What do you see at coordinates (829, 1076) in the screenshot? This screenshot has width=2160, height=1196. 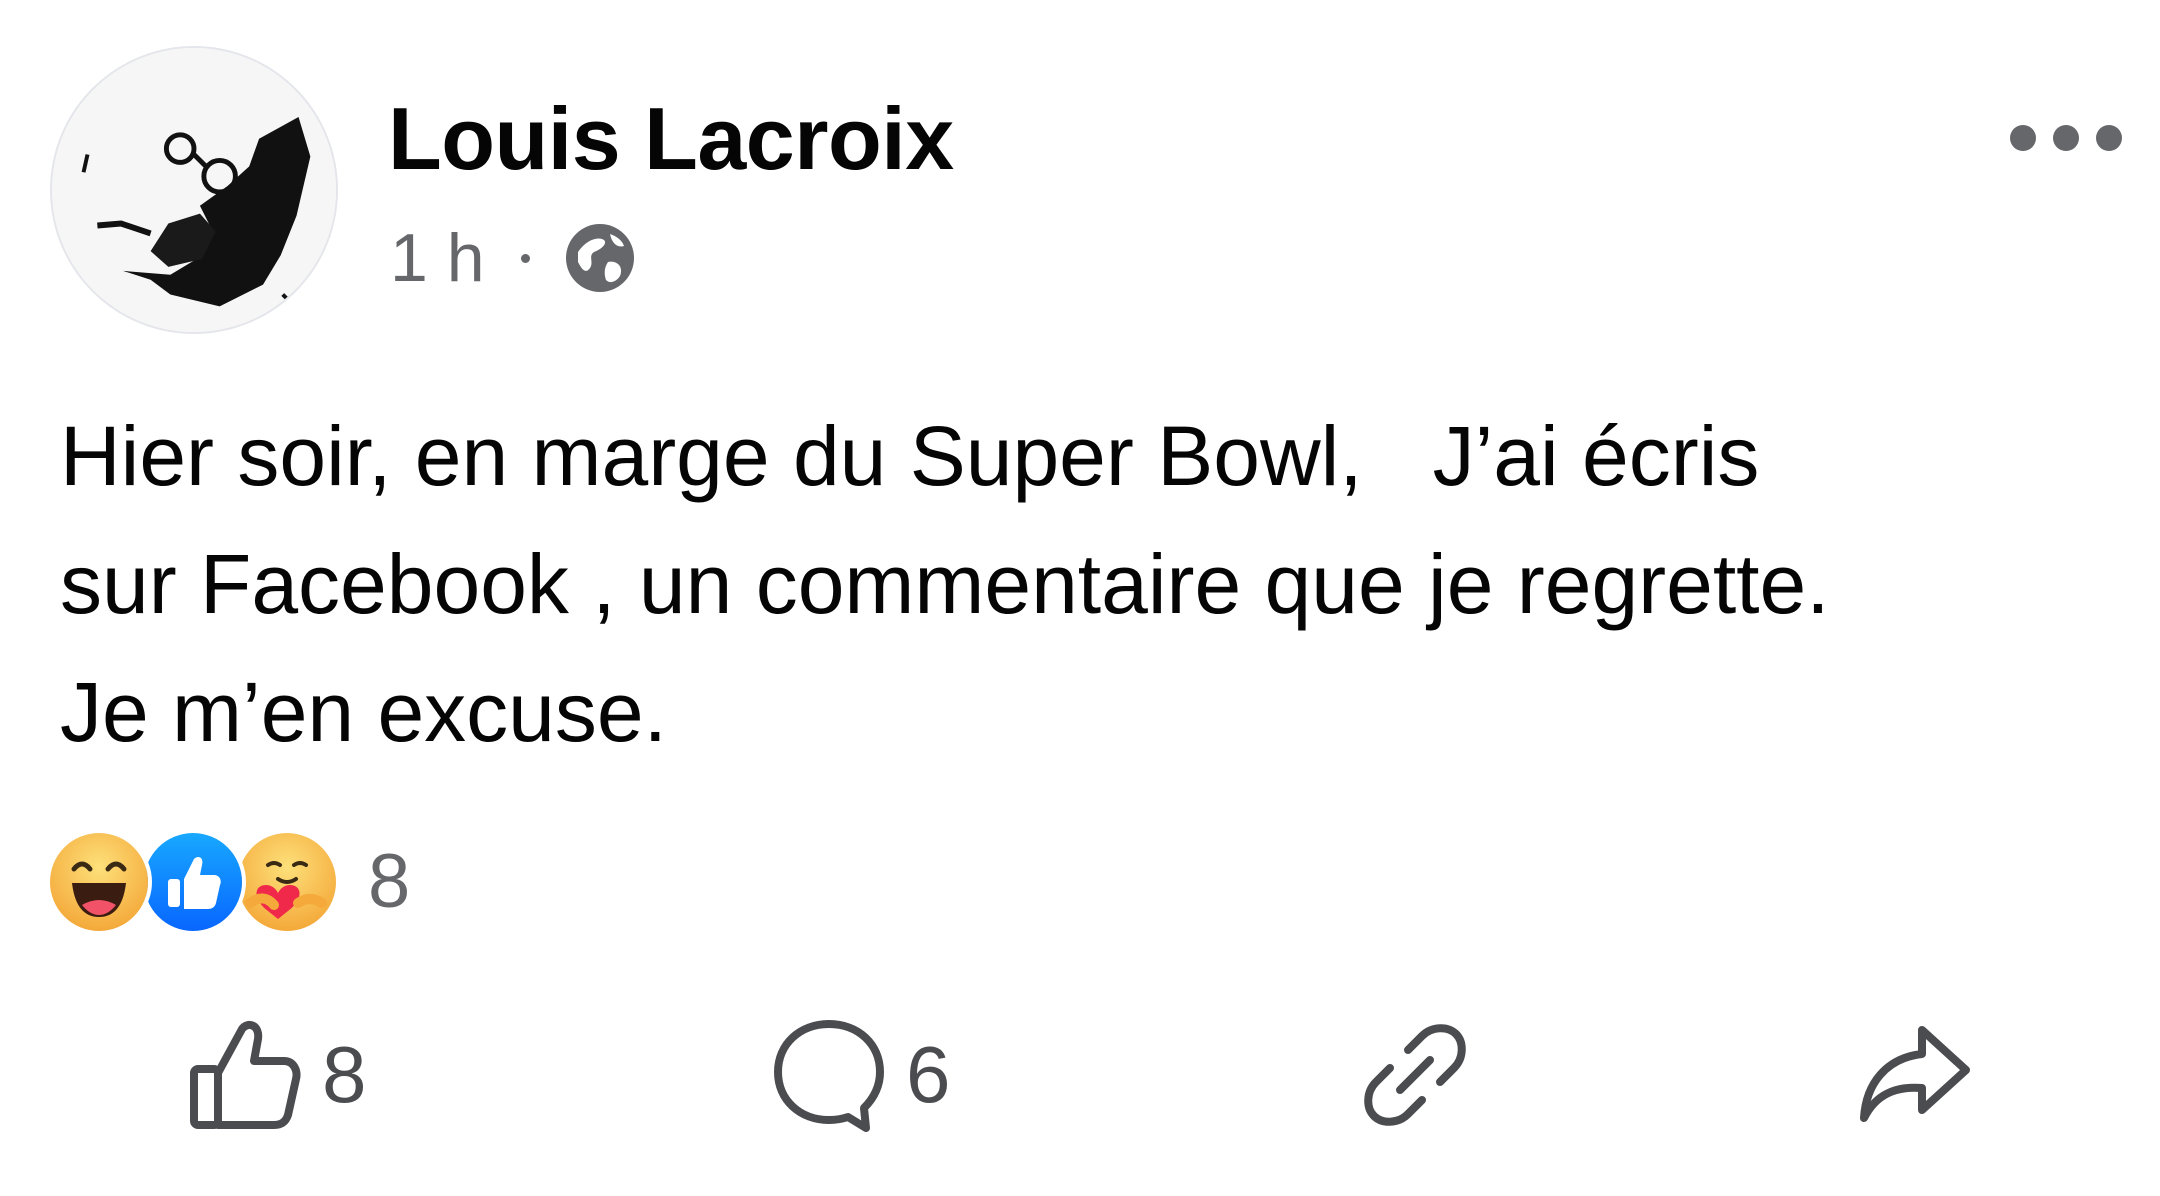 I see `comment-icon` at bounding box center [829, 1076].